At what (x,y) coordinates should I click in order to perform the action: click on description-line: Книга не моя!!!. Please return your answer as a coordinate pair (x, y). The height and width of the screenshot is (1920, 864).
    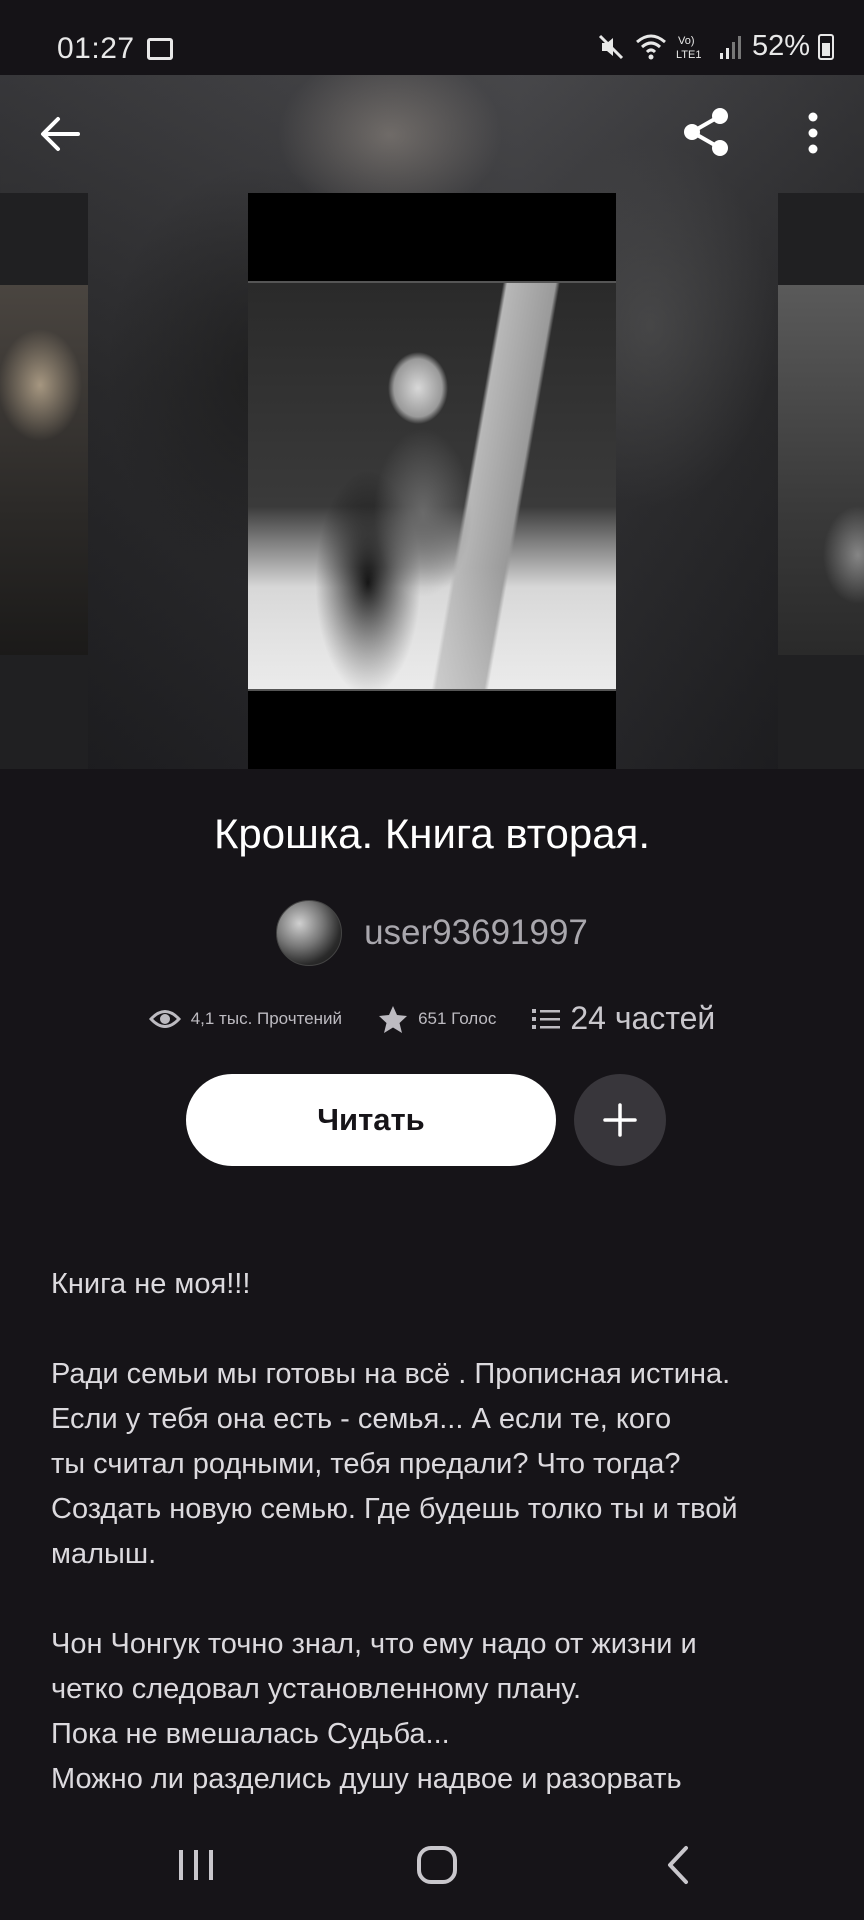
    Looking at the image, I should click on (151, 1284).